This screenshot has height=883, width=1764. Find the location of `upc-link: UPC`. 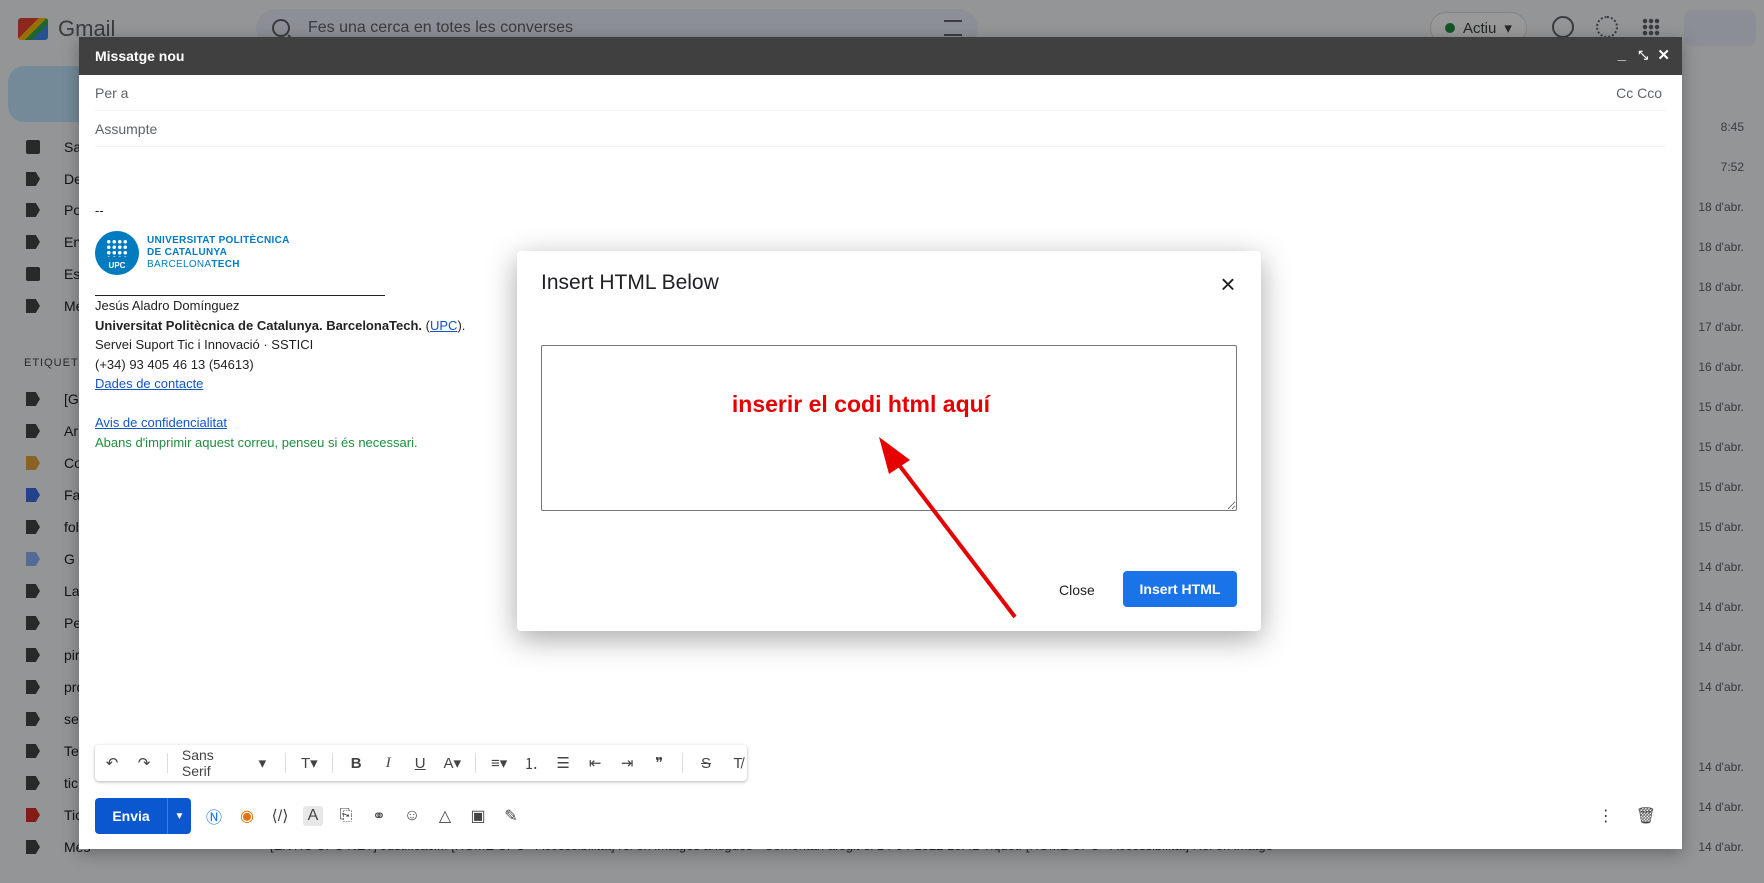

upc-link: UPC is located at coordinates (443, 325).